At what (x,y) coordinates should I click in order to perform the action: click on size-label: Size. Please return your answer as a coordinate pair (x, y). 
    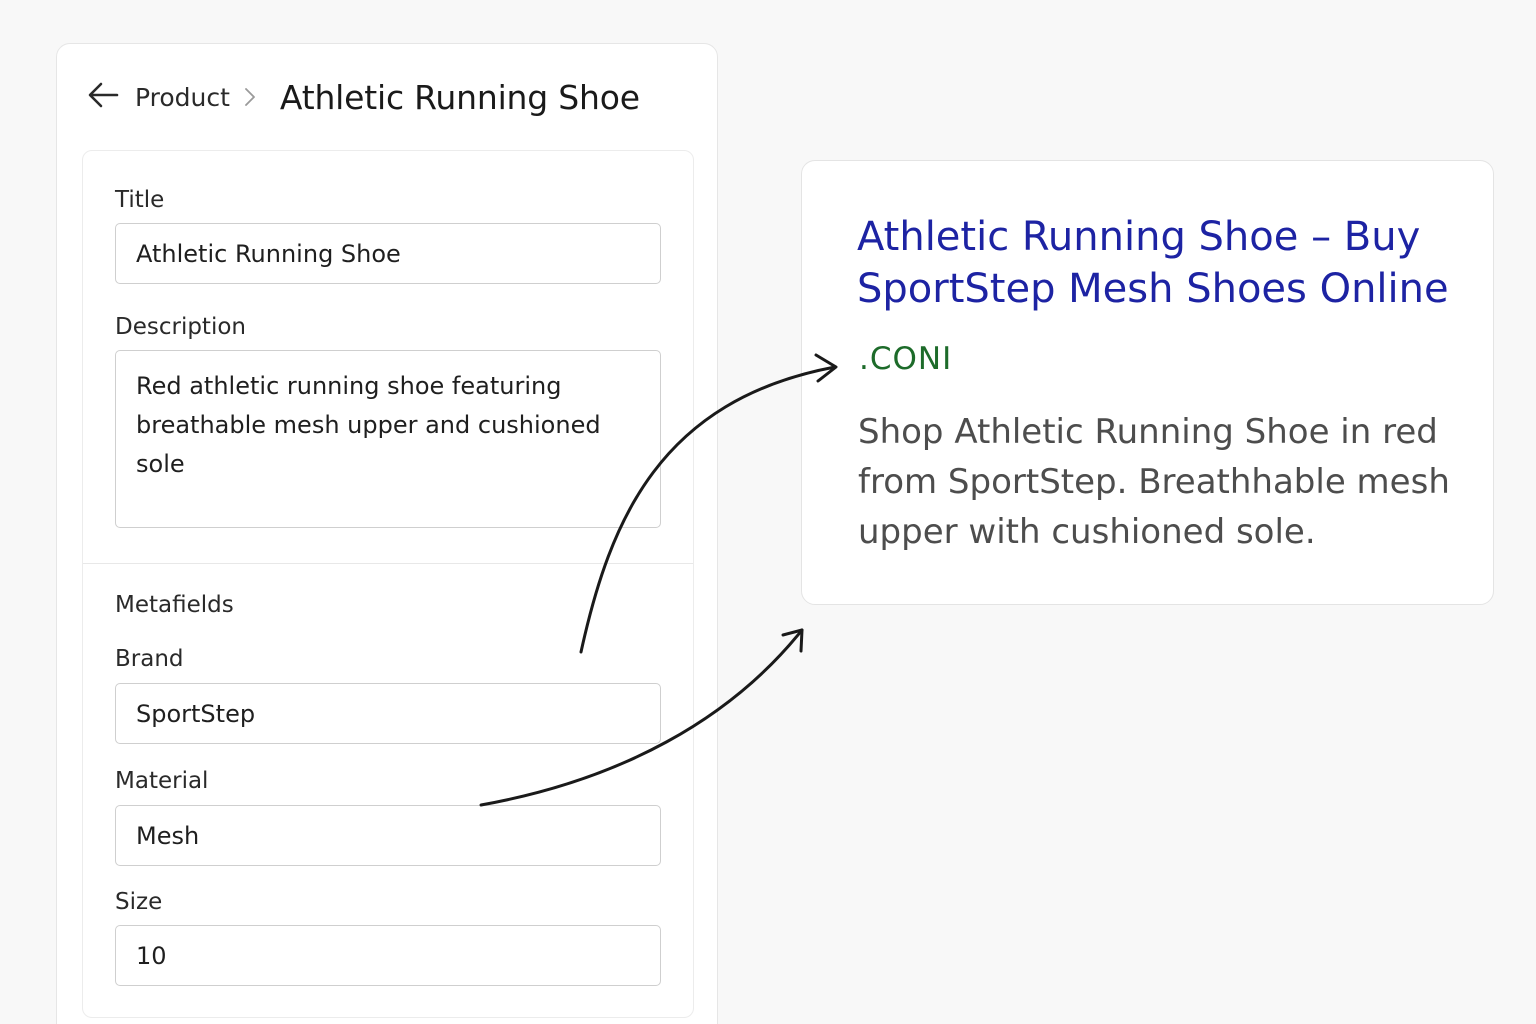
    Looking at the image, I should click on (139, 902).